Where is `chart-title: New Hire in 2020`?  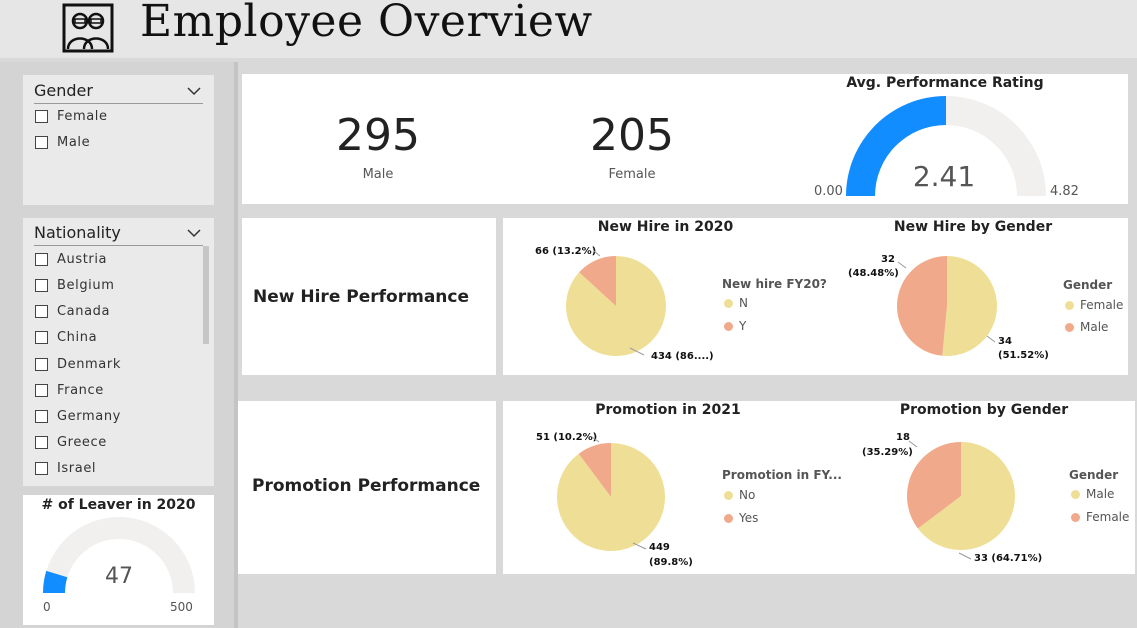
chart-title: New Hire in 2020 is located at coordinates (665, 227).